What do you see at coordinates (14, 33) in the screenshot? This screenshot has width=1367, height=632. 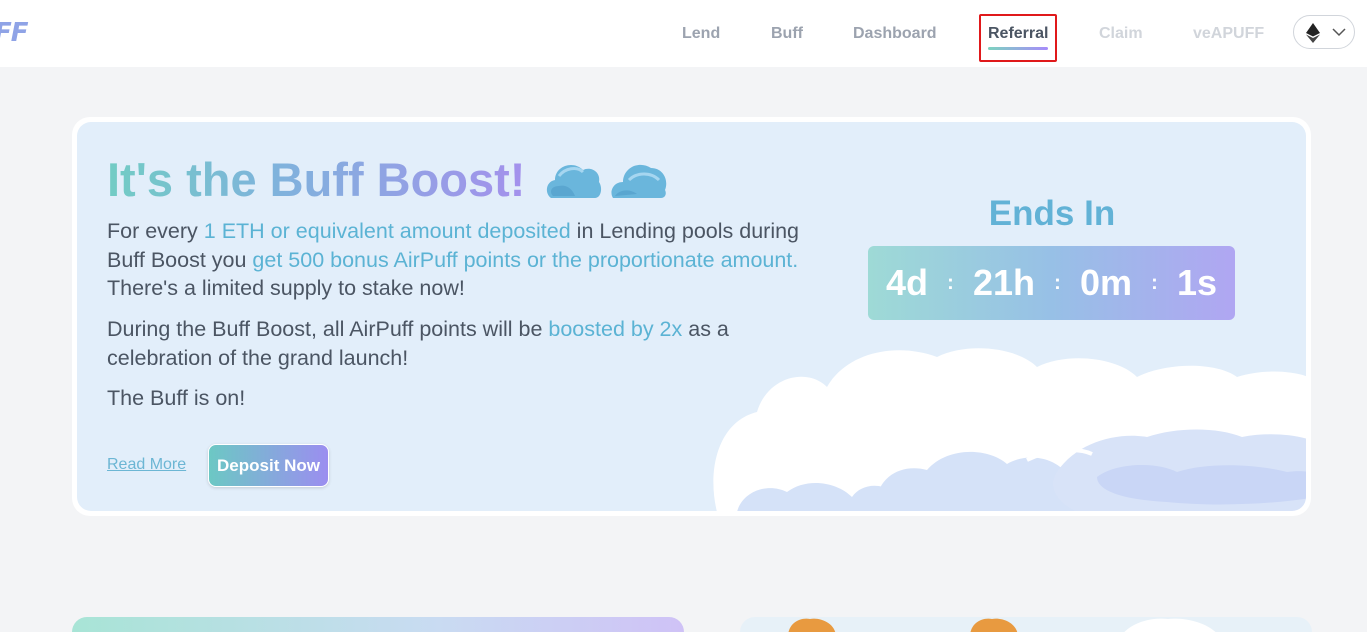 I see `logo: FF` at bounding box center [14, 33].